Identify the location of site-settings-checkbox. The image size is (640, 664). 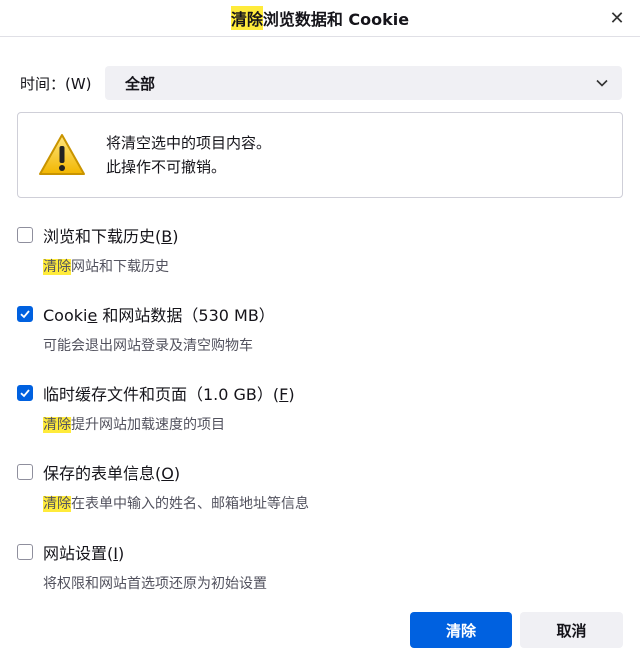
(25, 552).